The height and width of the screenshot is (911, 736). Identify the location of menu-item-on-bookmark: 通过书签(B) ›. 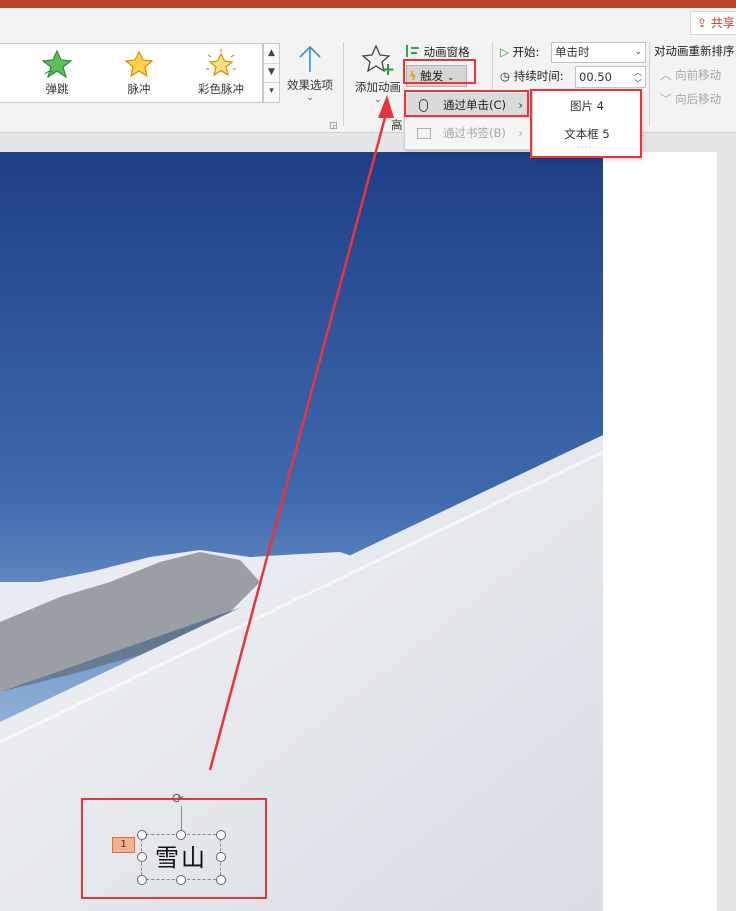
(468, 133).